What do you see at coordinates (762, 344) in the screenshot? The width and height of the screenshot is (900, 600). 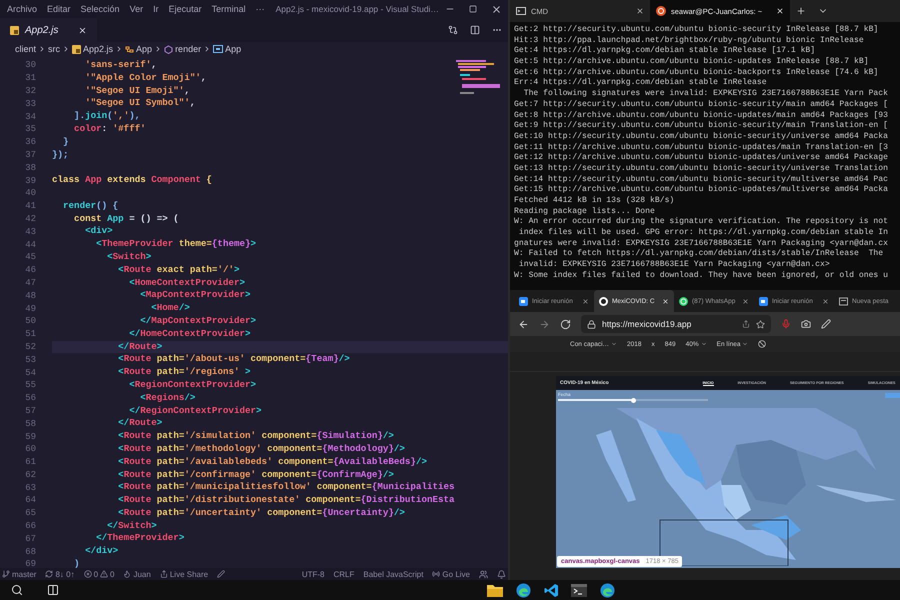 I see `block-icon` at bounding box center [762, 344].